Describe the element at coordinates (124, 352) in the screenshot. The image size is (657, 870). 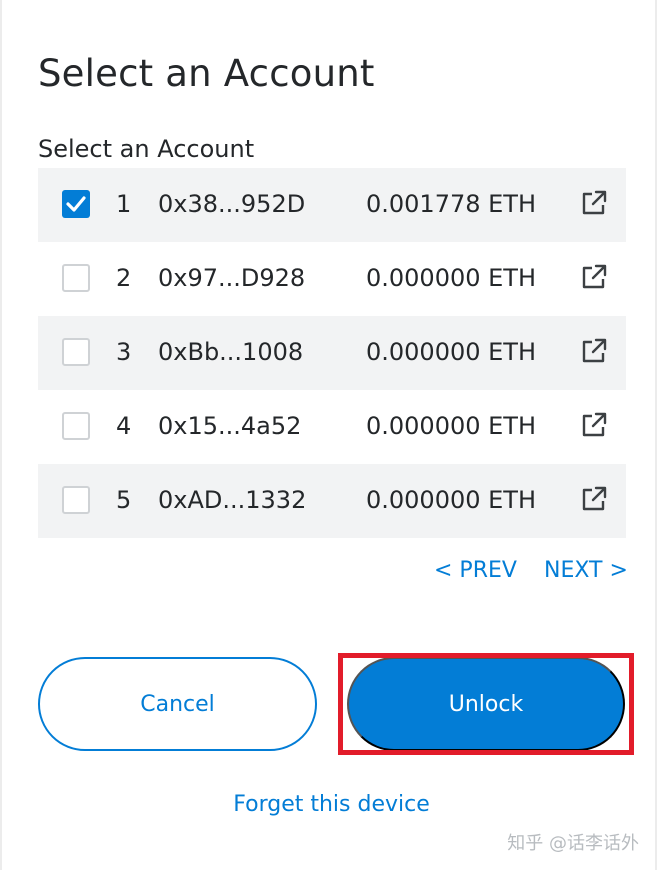
I see `account-index: 3` at that location.